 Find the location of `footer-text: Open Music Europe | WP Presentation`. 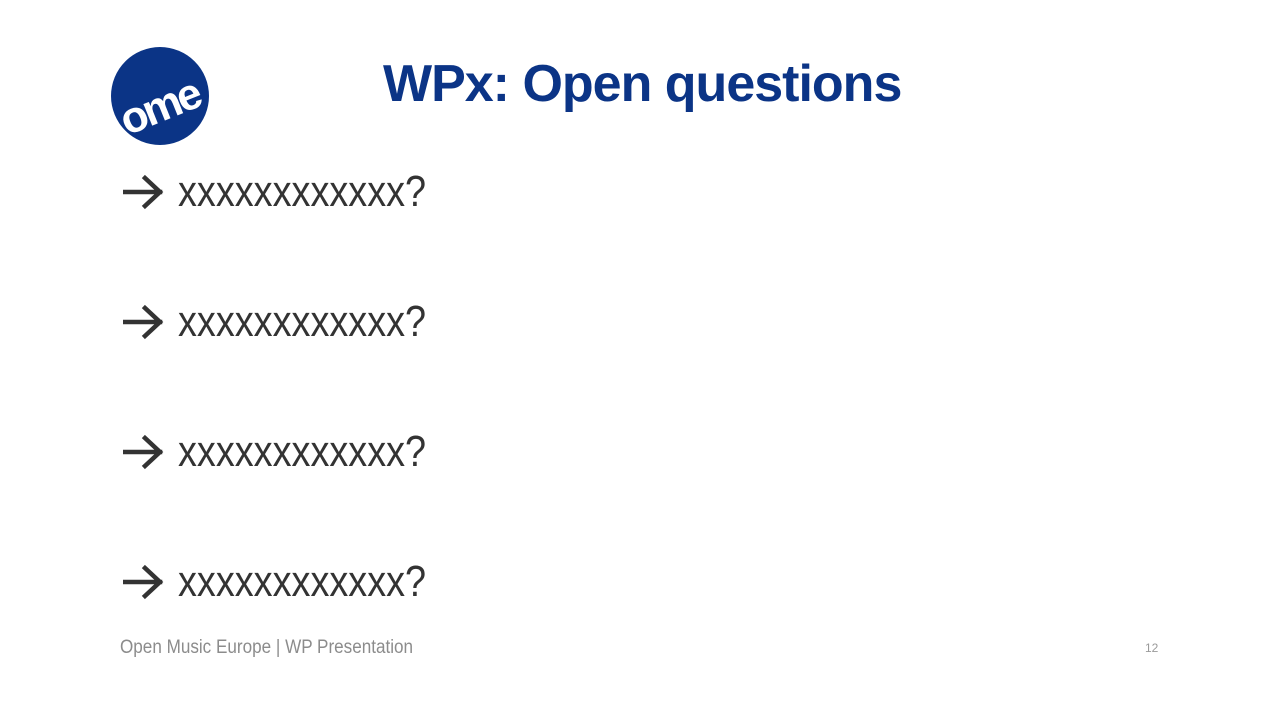

footer-text: Open Music Europe | WP Presentation is located at coordinates (267, 647).